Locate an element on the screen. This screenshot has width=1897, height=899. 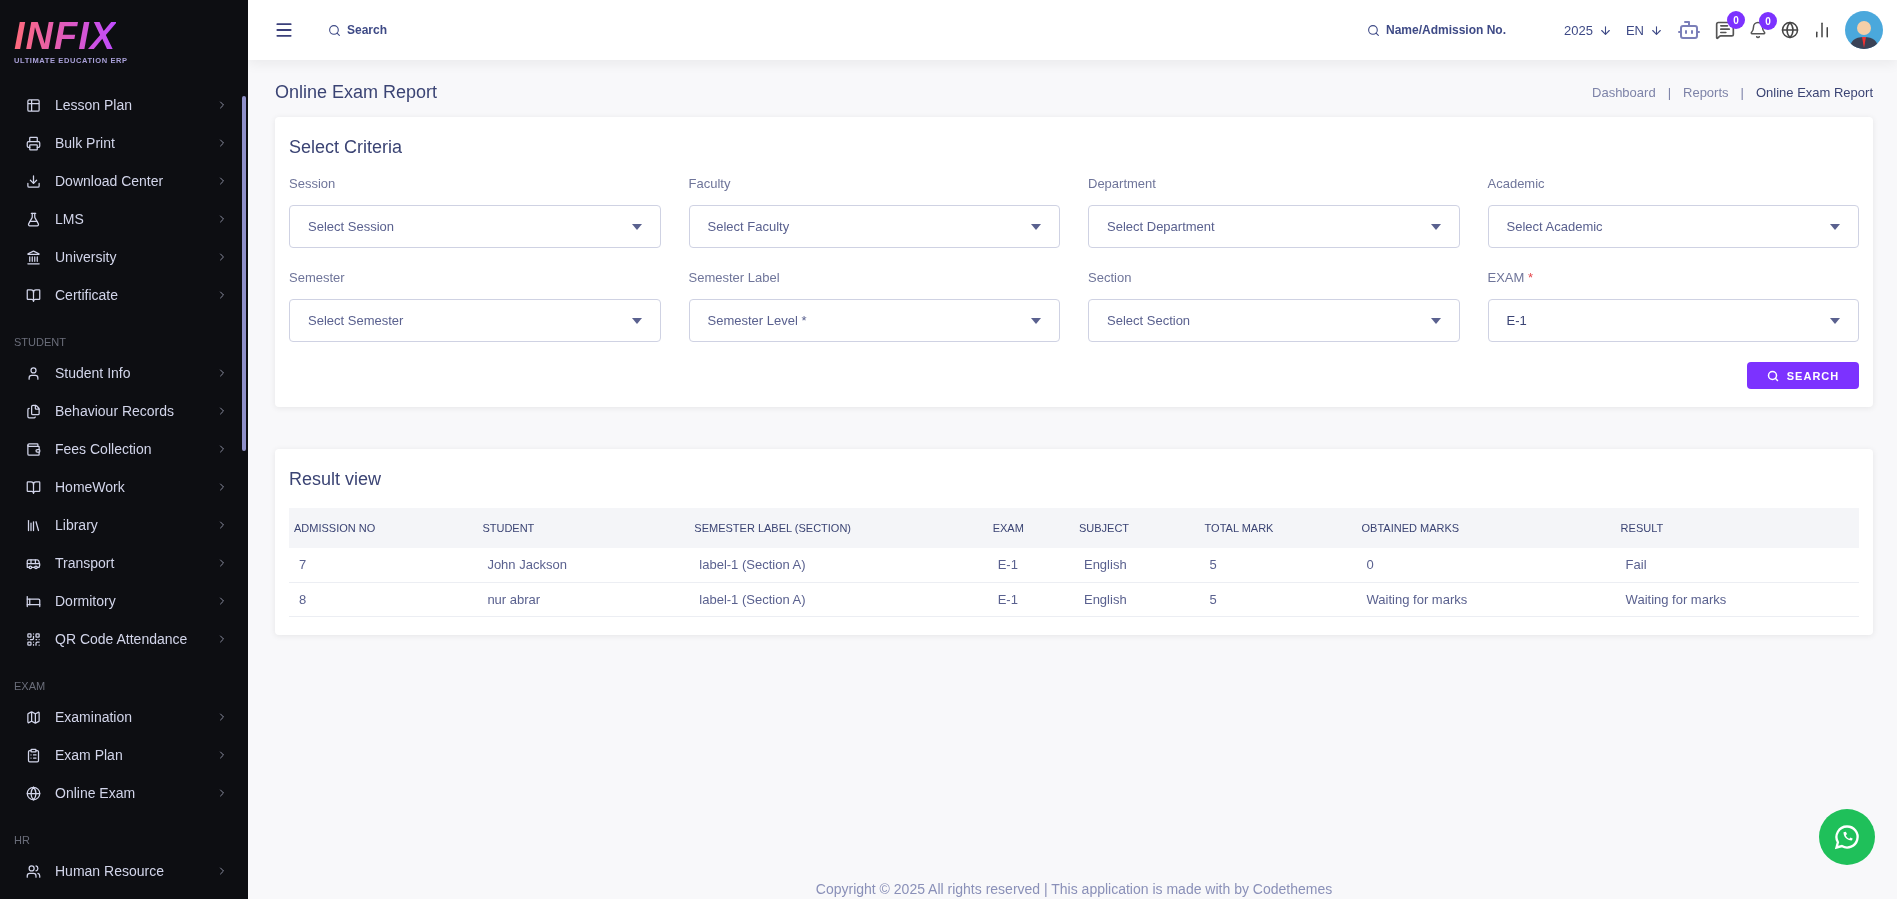
table-cell: Waiting for marks is located at coordinates (1486, 599).